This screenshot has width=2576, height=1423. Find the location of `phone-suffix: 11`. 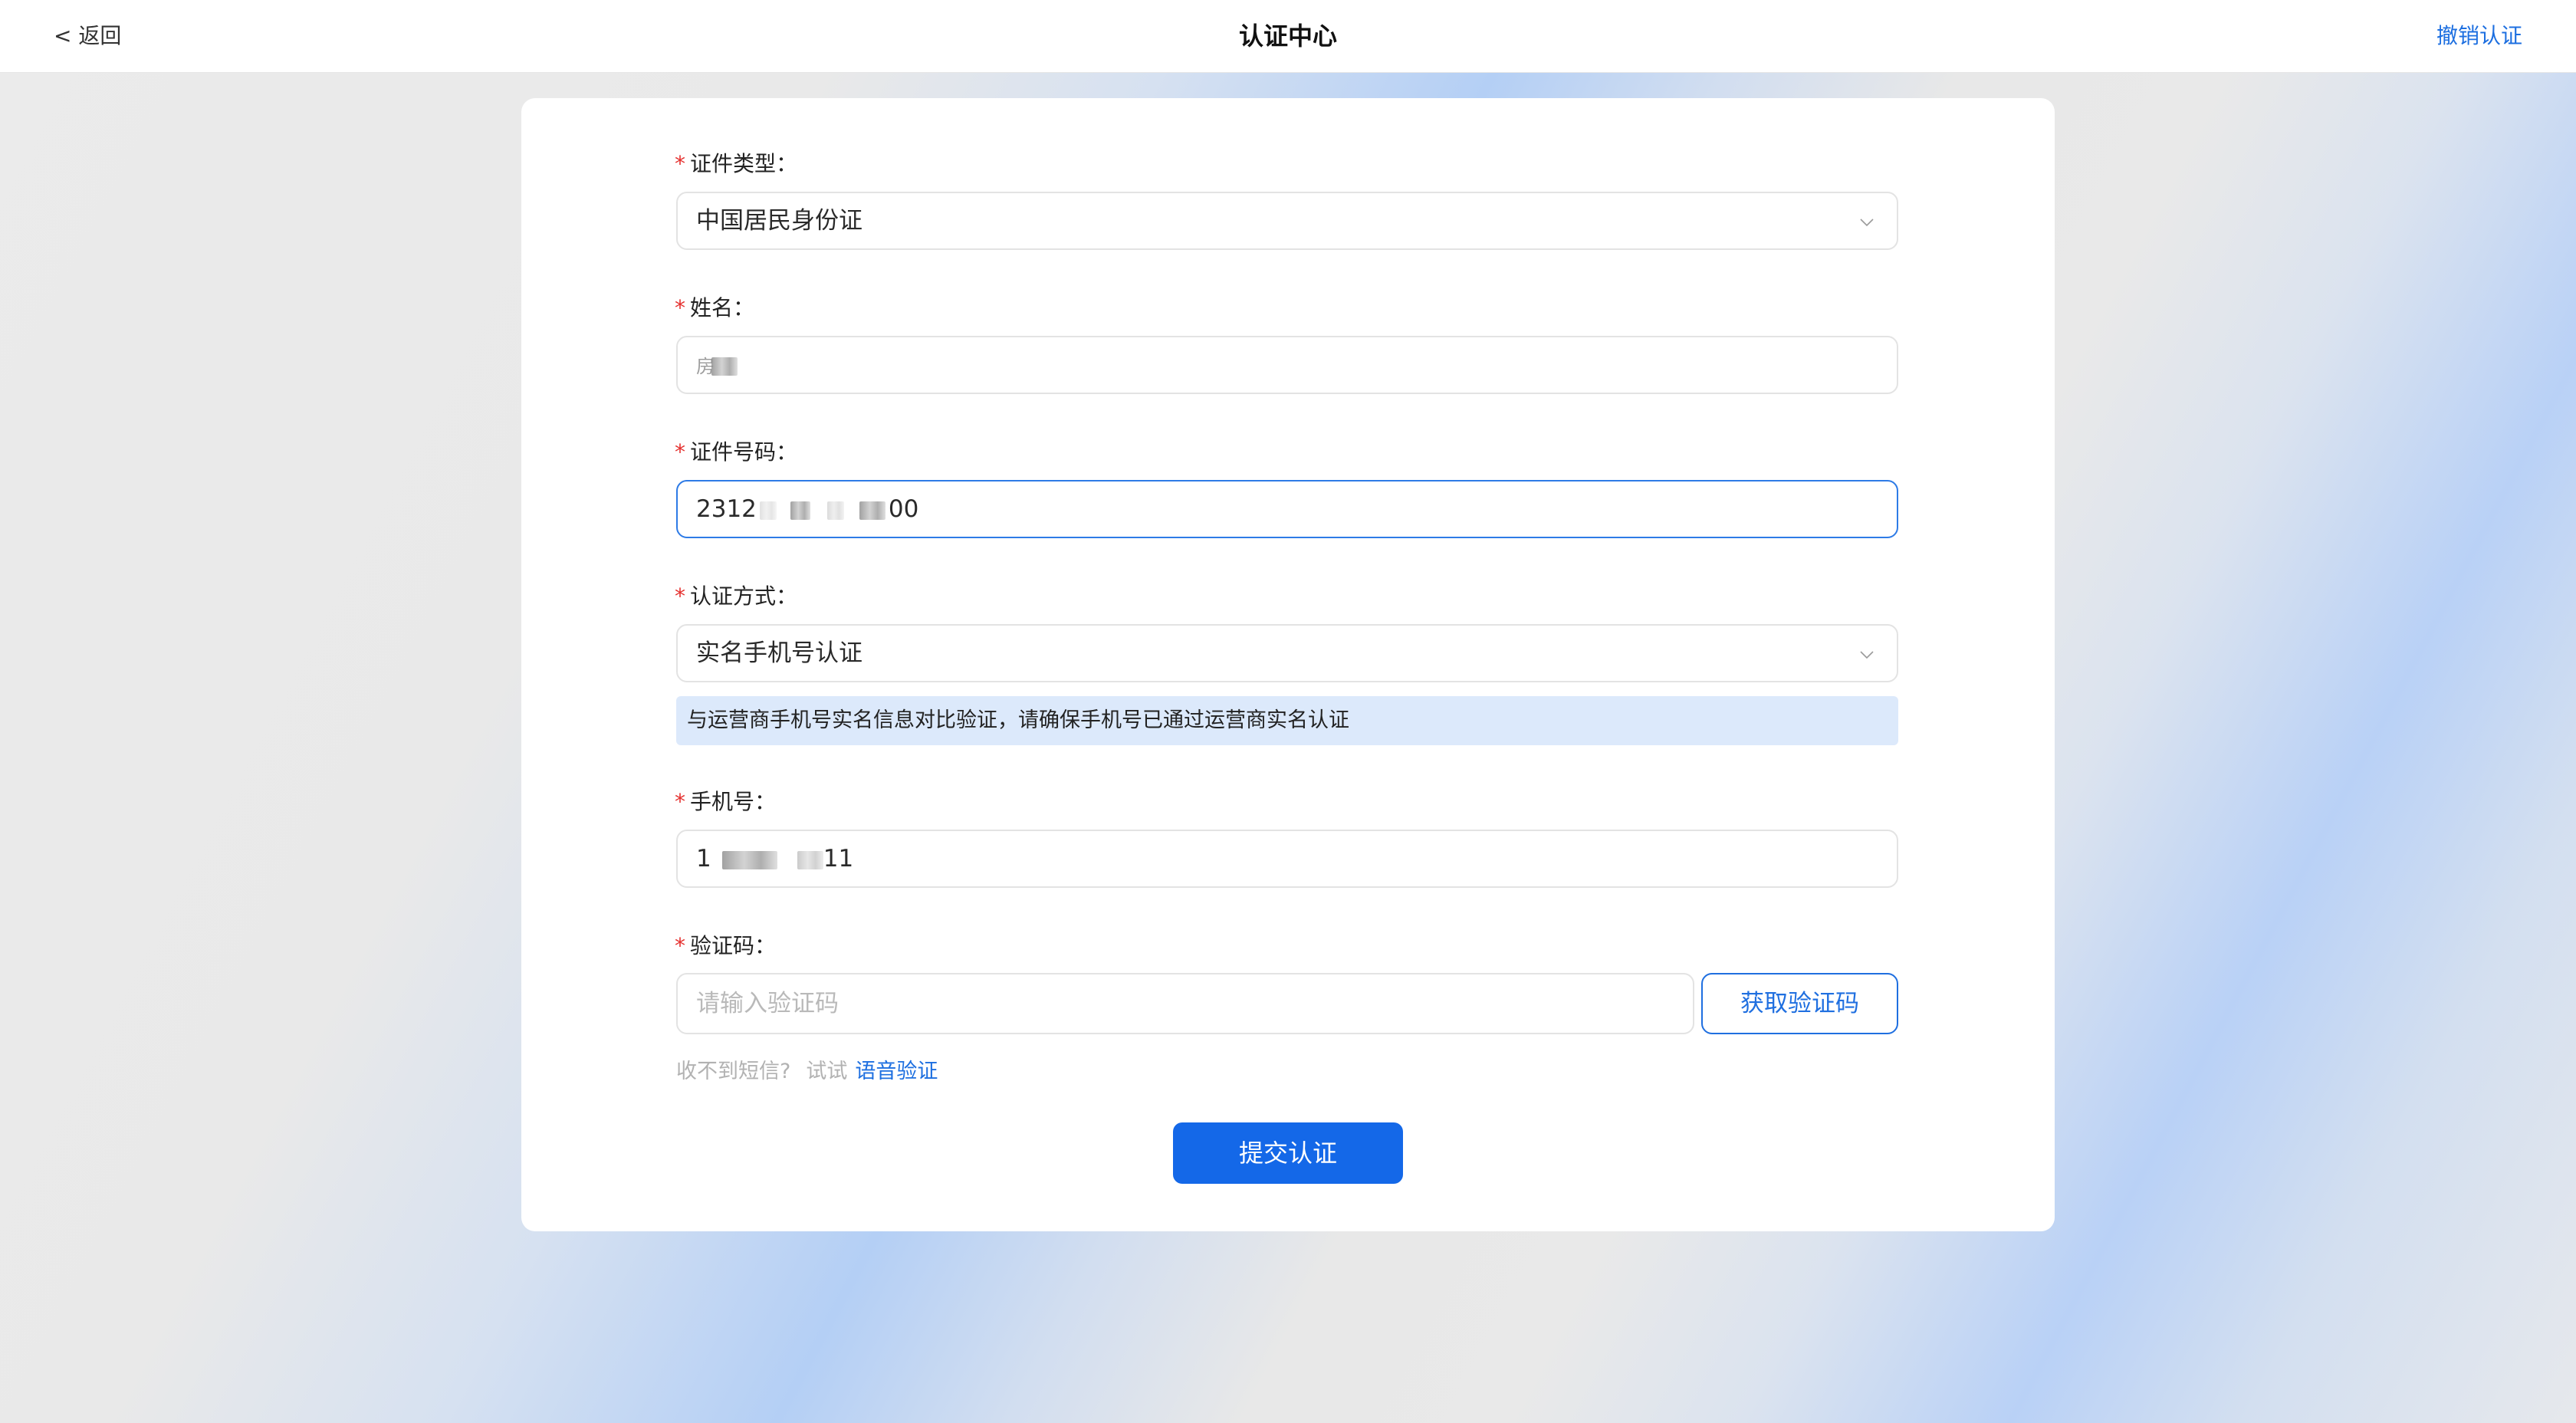

phone-suffix: 11 is located at coordinates (838, 859).